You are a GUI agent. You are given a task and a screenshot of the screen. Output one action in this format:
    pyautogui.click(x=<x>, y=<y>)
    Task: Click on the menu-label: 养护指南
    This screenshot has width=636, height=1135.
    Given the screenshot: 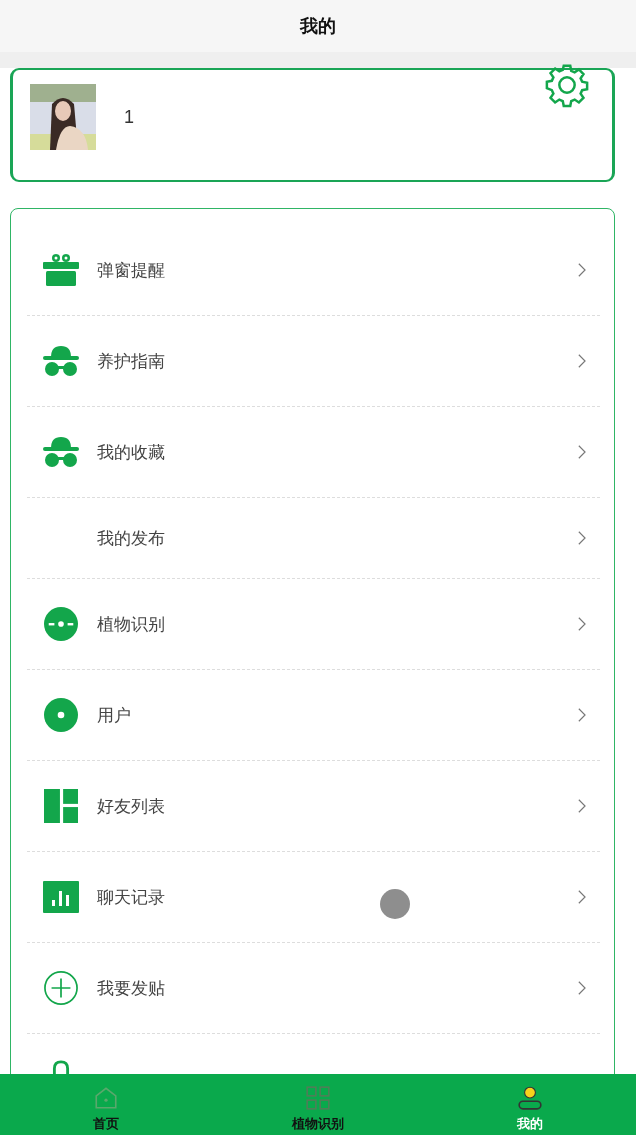 What is the action you would take?
    pyautogui.click(x=131, y=361)
    